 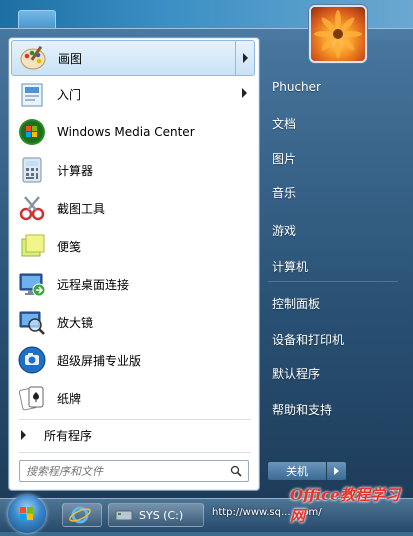 I want to click on right-item-help-support: 帮助和支持, so click(x=334, y=409).